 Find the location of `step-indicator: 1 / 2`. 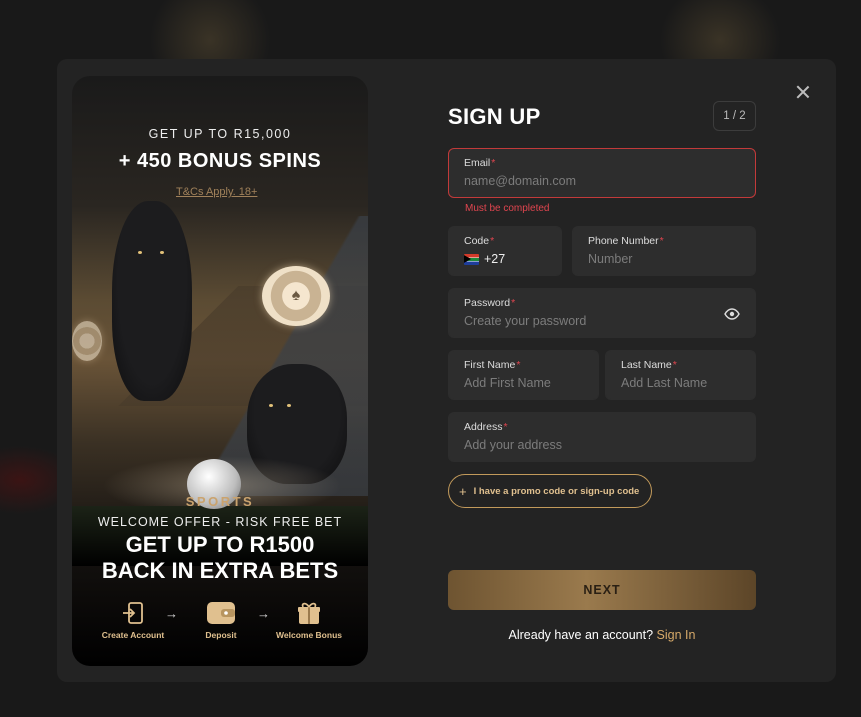

step-indicator: 1 / 2 is located at coordinates (734, 116).